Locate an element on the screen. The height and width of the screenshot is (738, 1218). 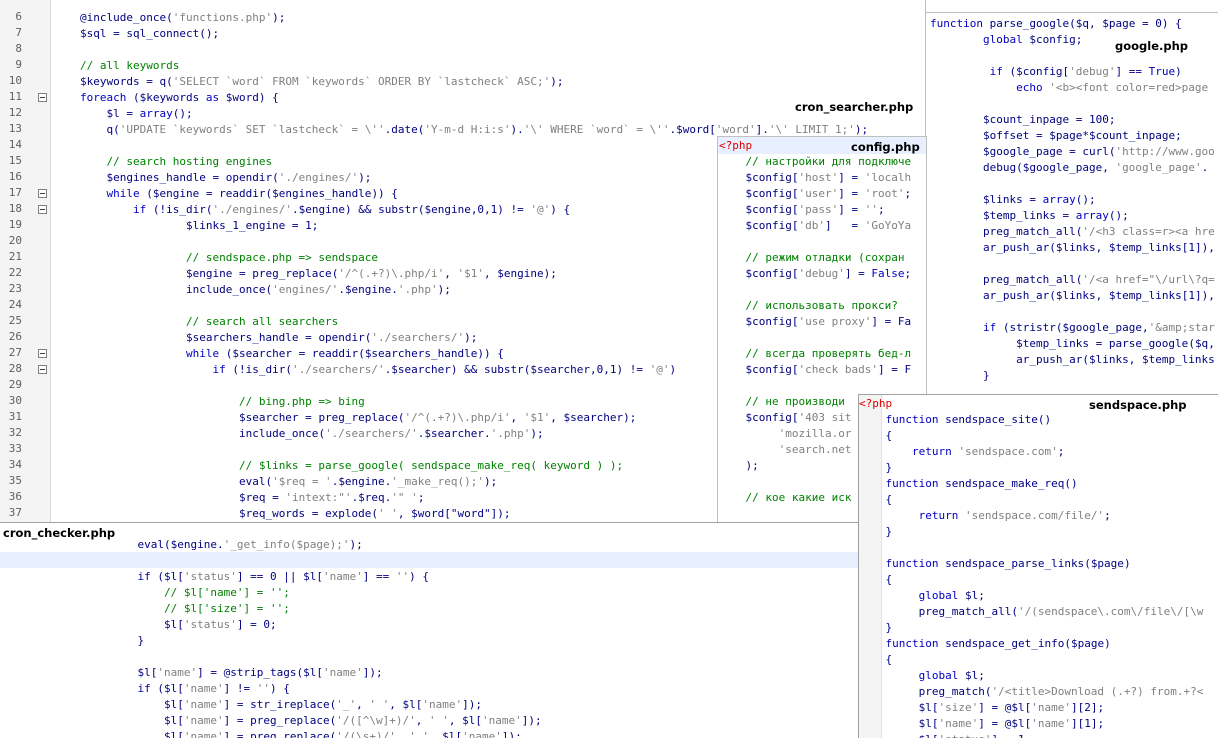
code-line: // всегда проверять бед-л is located at coordinates (815, 354).